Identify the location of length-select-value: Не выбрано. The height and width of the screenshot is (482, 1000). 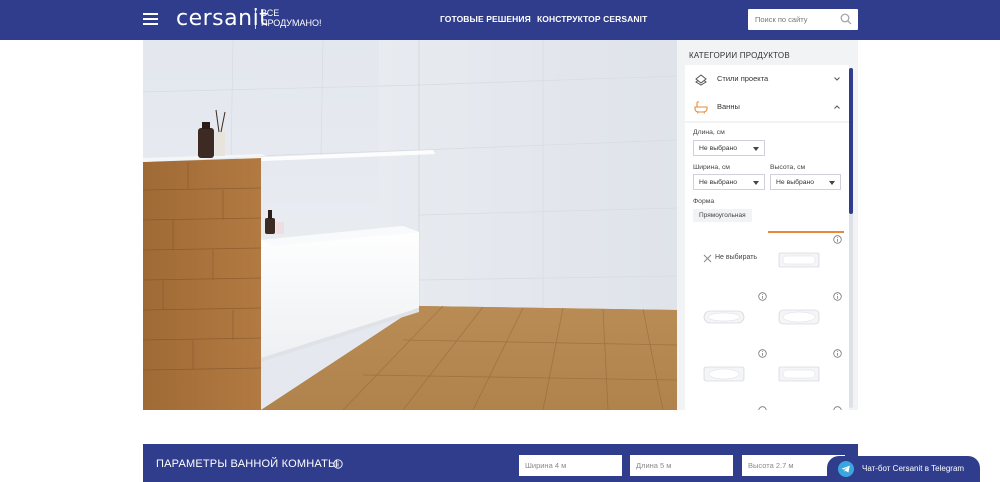
(718, 148).